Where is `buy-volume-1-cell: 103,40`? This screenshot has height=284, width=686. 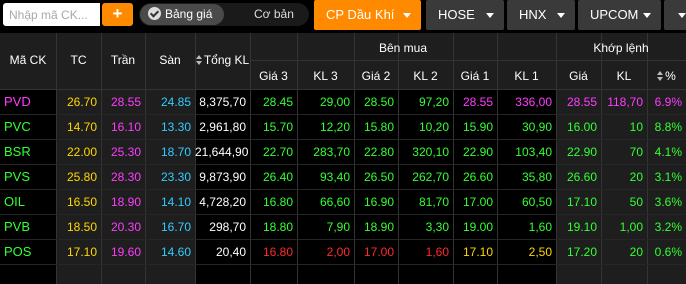 buy-volume-1-cell: 103,40 is located at coordinates (533, 152).